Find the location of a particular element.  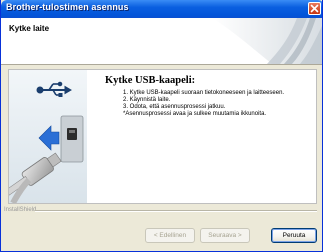

title-bar: Brother-tulostimen asennus is located at coordinates (161, 9).